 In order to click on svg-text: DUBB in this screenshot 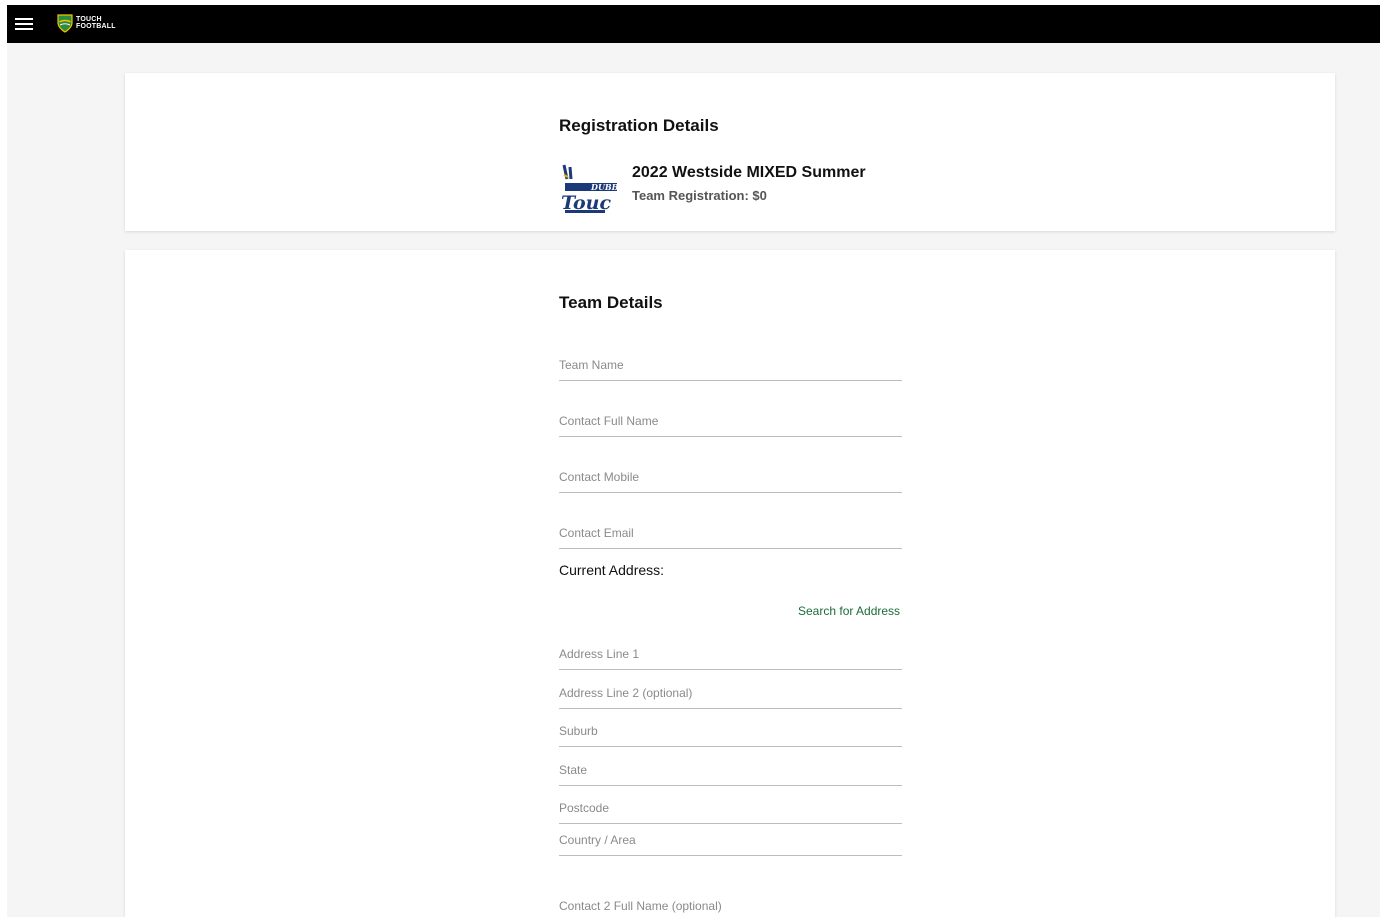, I will do `click(603, 187)`.